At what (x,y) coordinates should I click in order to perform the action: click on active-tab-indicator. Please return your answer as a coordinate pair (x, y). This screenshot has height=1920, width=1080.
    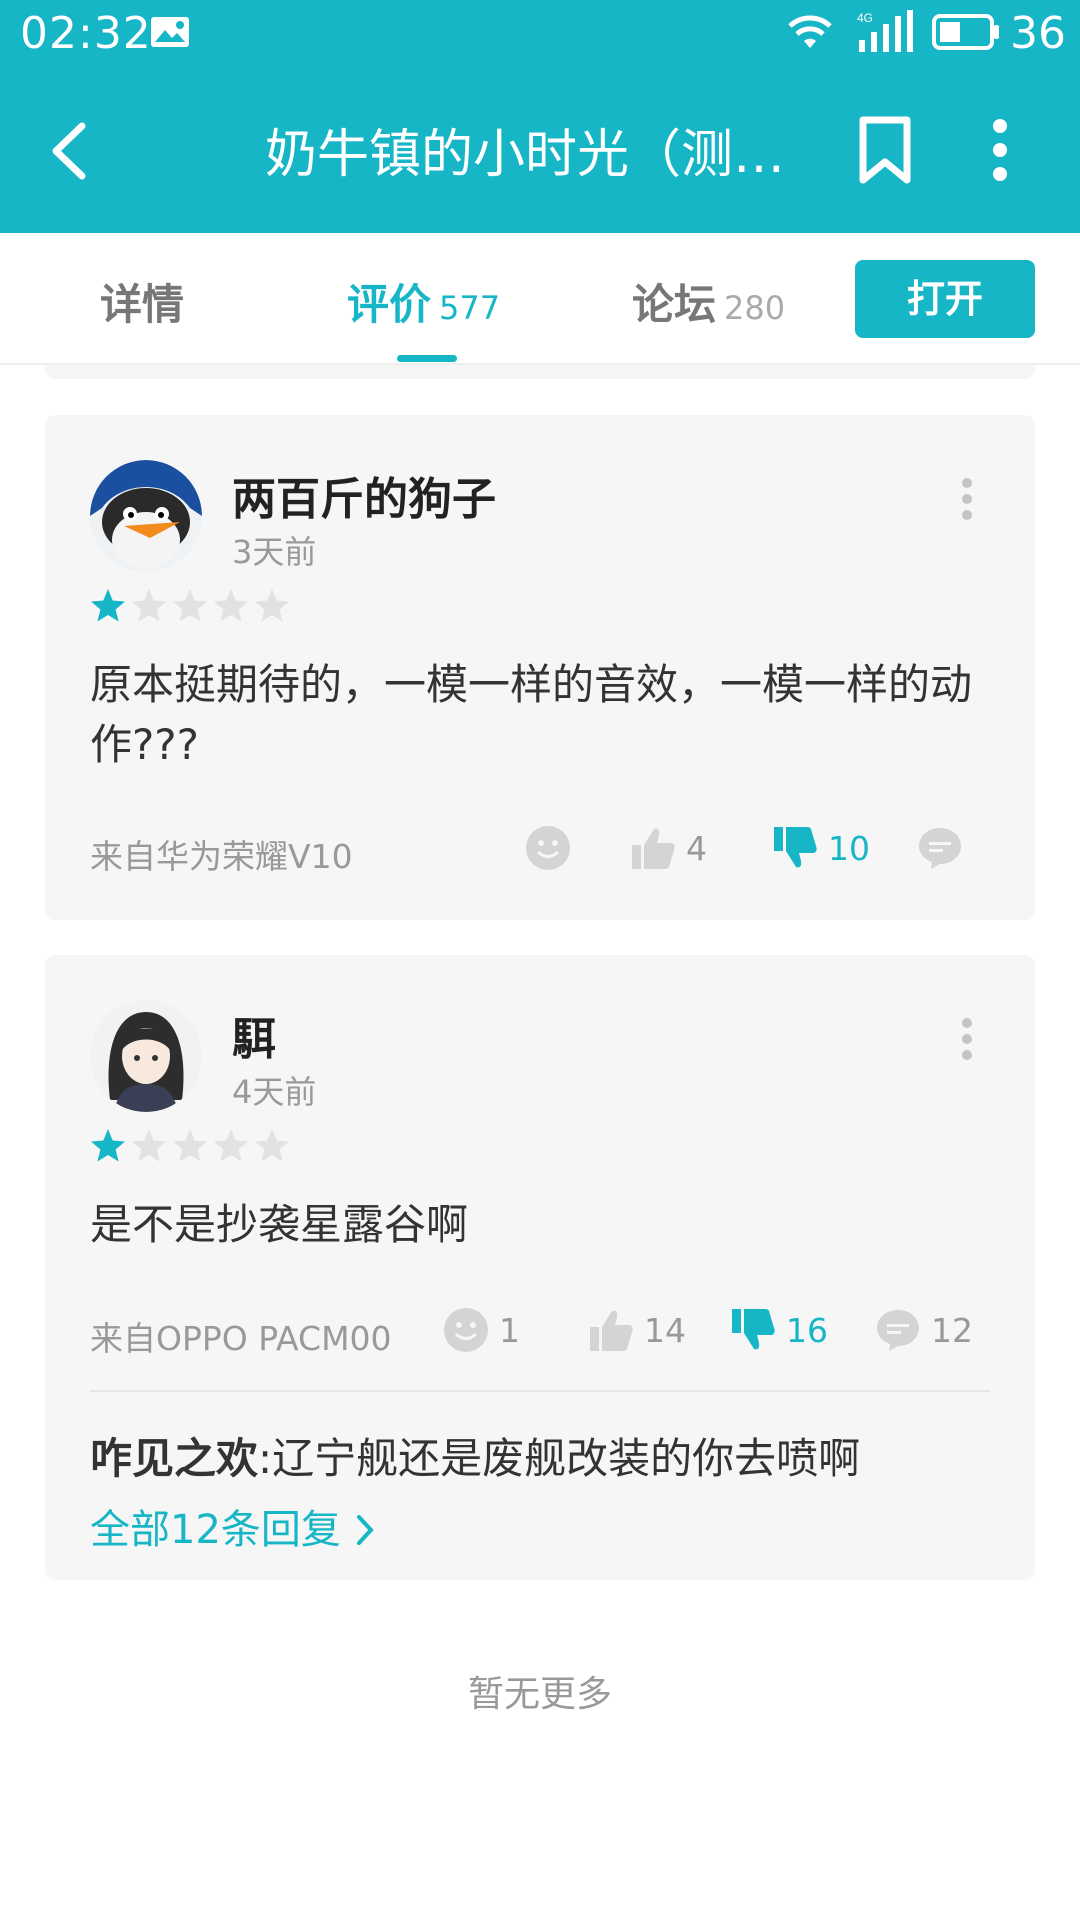
    Looking at the image, I should click on (427, 358).